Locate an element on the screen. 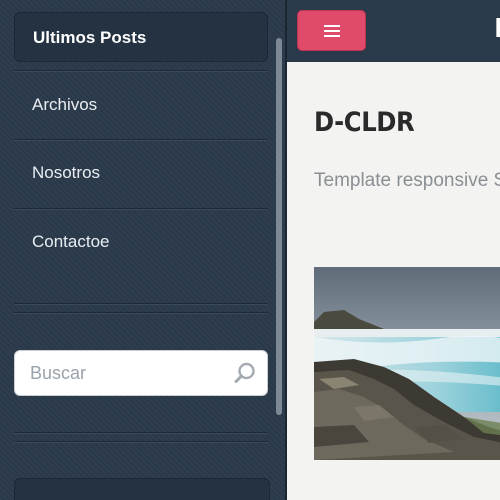 The width and height of the screenshot is (500, 500). waterfall-photo is located at coordinates (407, 363).